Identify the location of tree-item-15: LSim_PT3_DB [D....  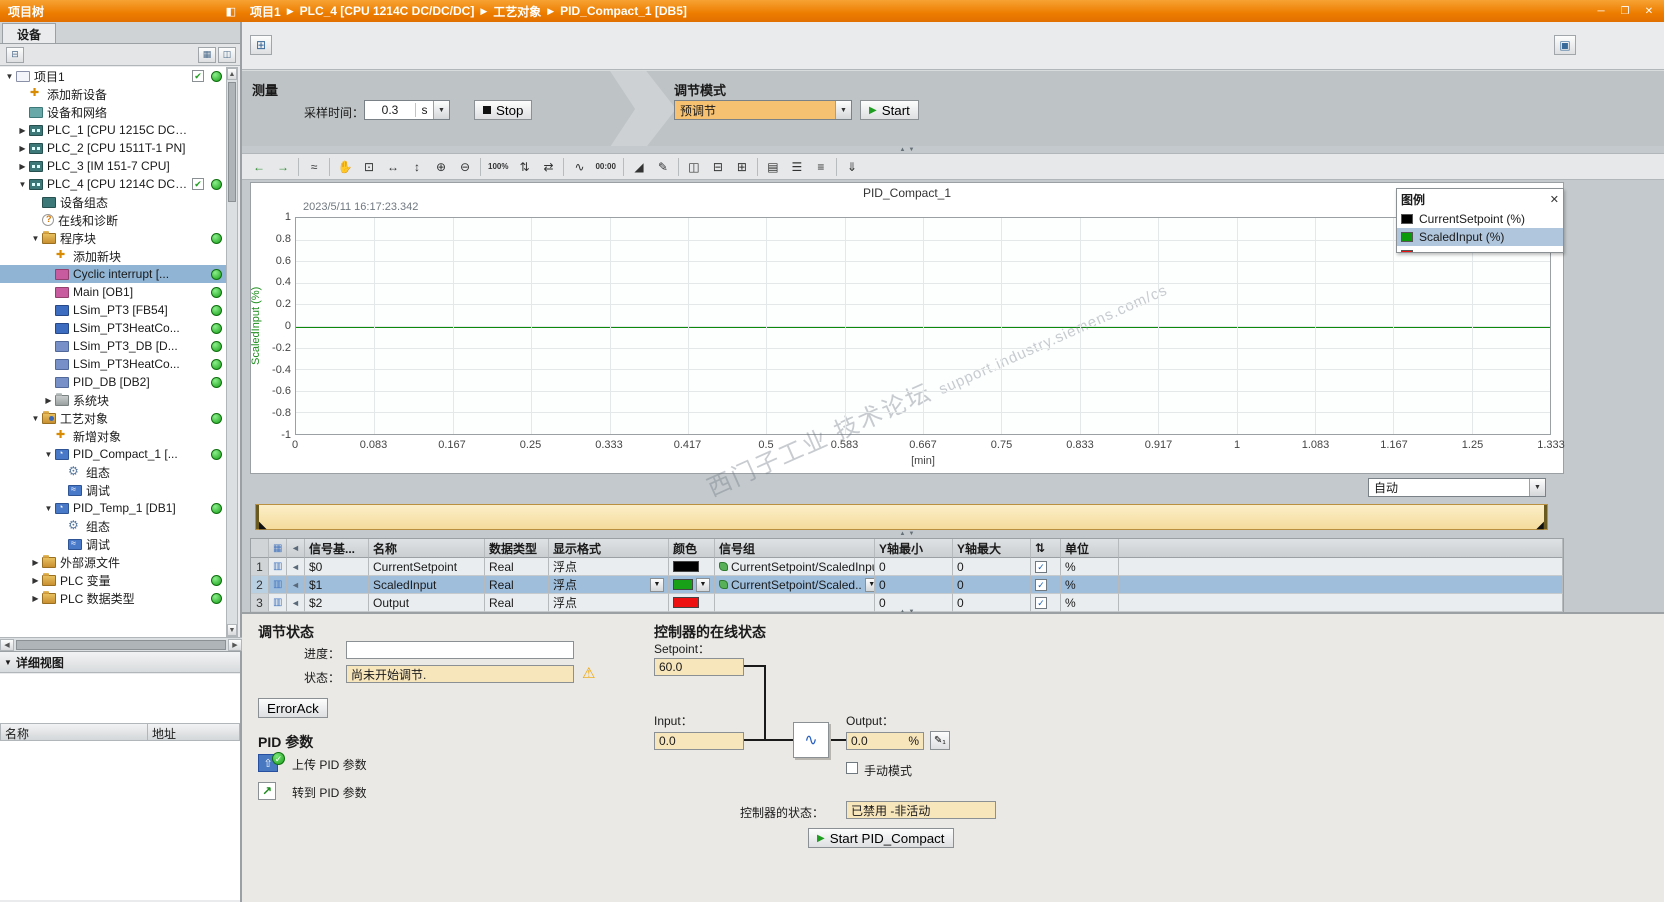
(114, 346).